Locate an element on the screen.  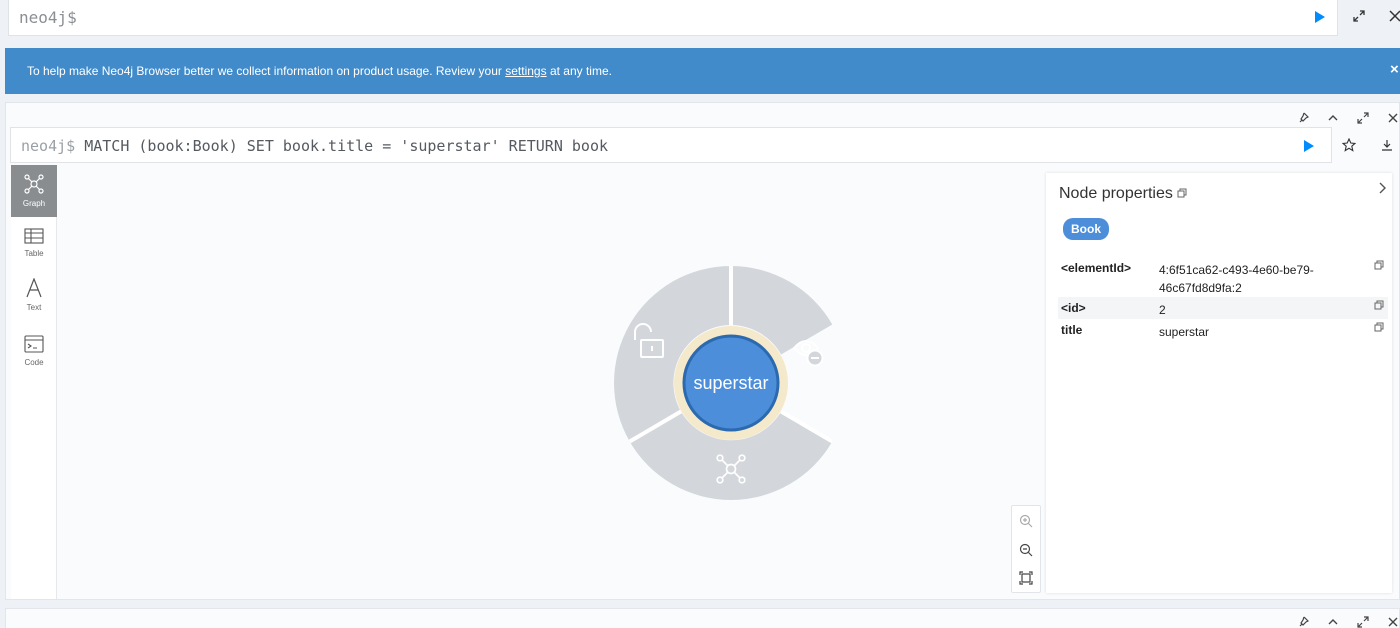
favorite-star-icon is located at coordinates (1349, 147).